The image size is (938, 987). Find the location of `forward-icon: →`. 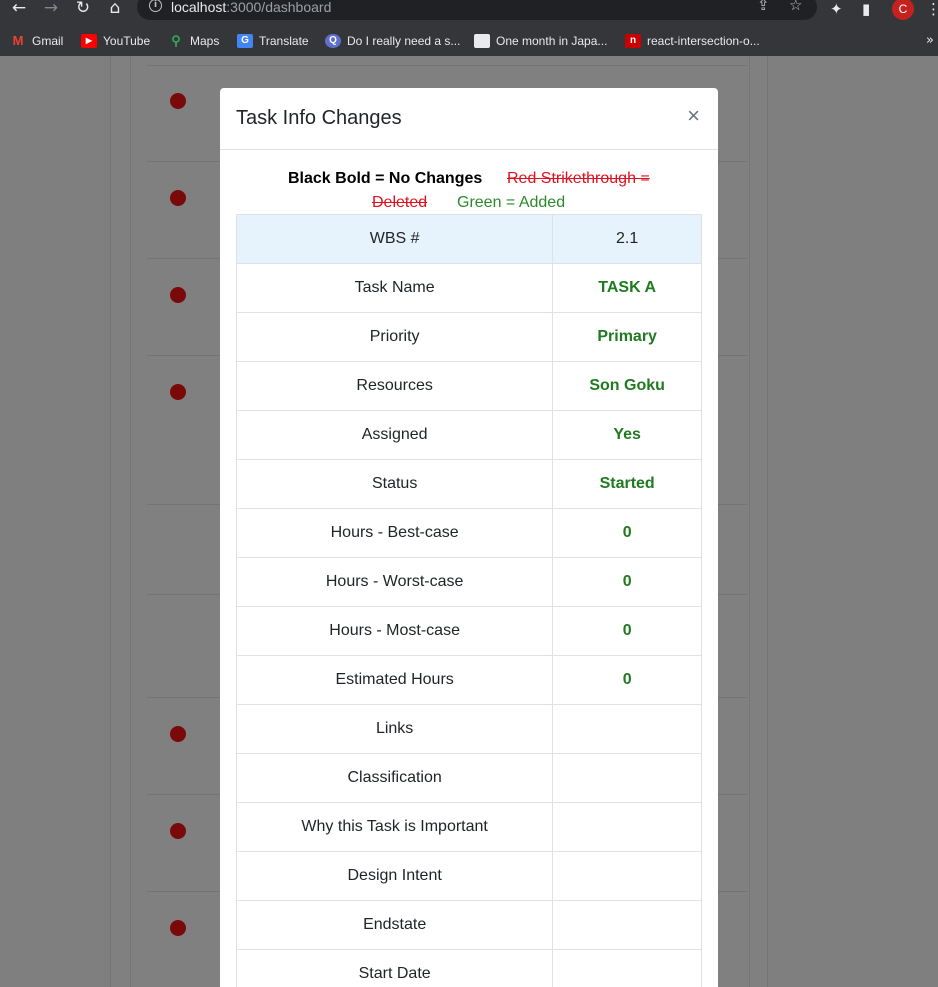

forward-icon: → is located at coordinates (51, 9).